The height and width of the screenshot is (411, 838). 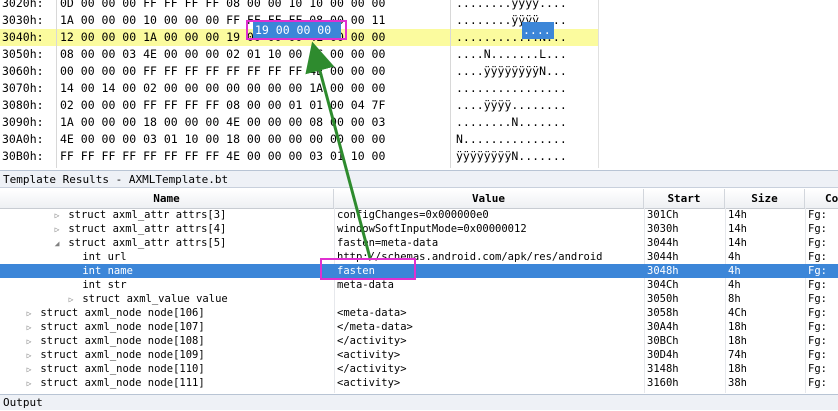 I want to click on table-row: ▷ struct axml_value value 3050h 8h Fg:, so click(x=419, y=299).